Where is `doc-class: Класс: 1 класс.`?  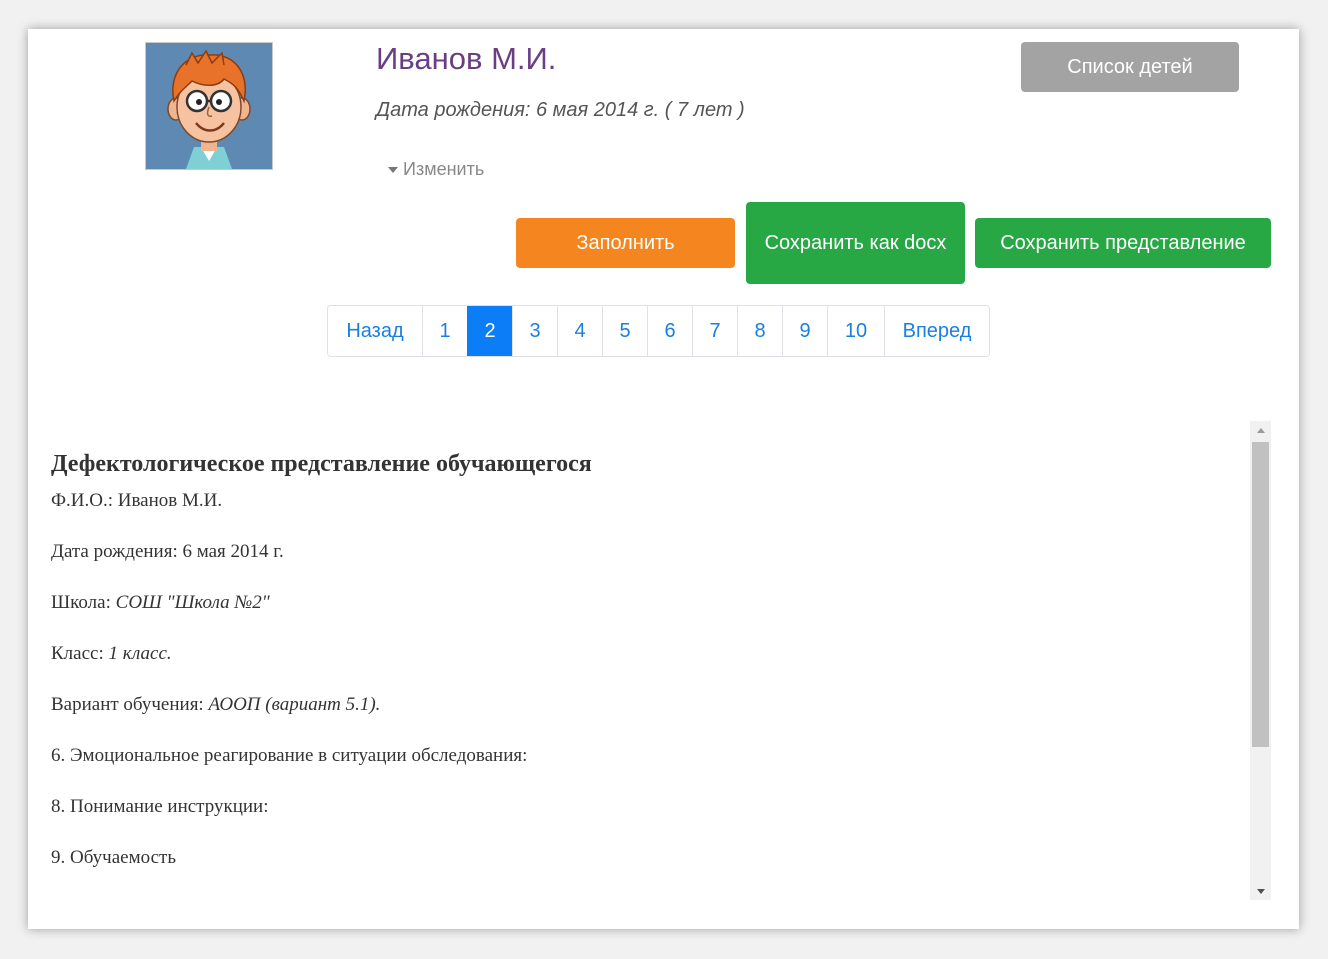 doc-class: Класс: 1 класс. is located at coordinates (646, 654).